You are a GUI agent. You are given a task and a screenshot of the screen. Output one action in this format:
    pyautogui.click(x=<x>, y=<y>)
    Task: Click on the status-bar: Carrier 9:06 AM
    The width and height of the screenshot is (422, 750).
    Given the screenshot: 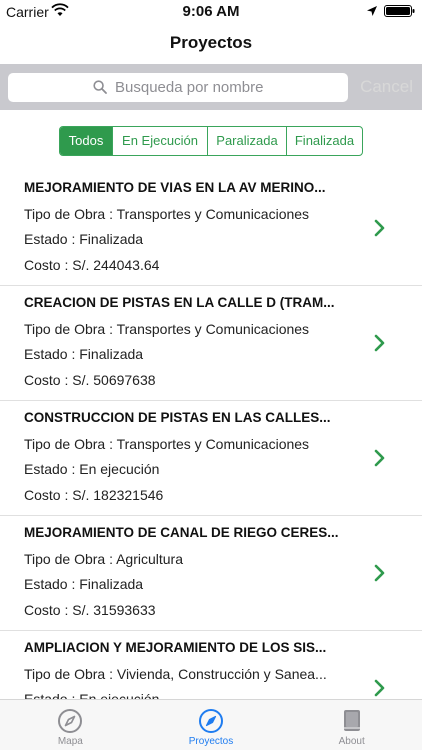 What is the action you would take?
    pyautogui.click(x=211, y=12)
    